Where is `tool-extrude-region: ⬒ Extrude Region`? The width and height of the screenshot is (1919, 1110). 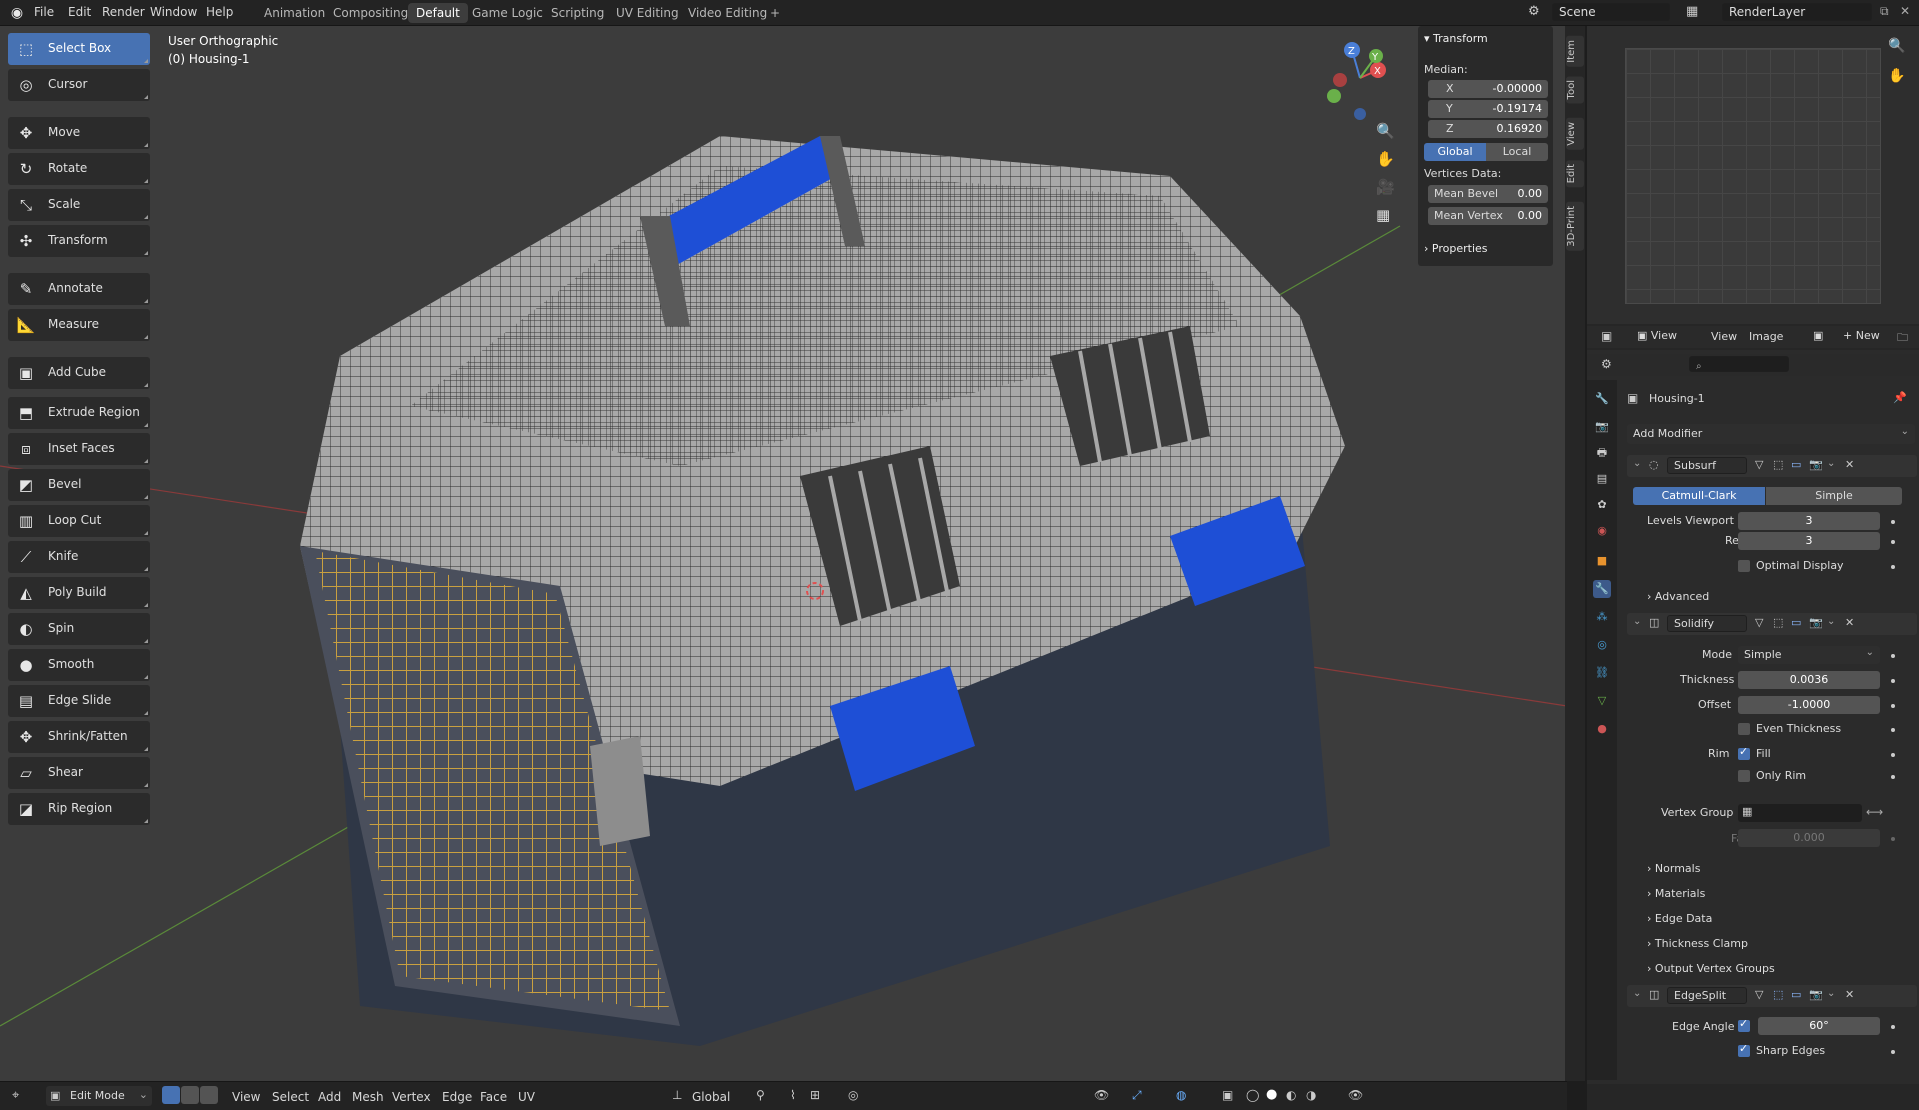 tool-extrude-region: ⬒ Extrude Region is located at coordinates (79, 413).